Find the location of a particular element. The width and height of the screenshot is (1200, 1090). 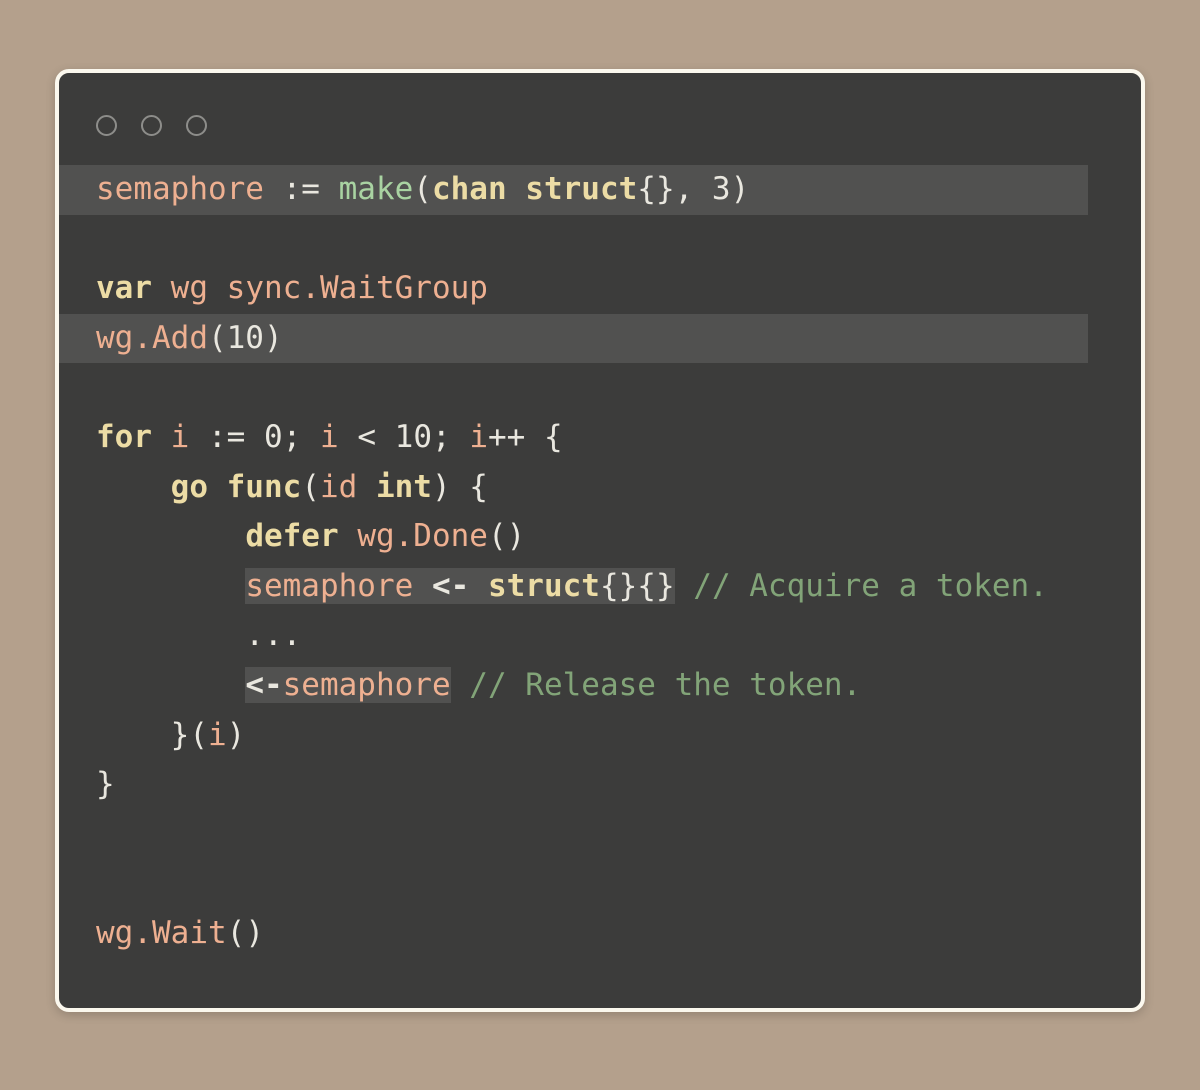

code-token: id is located at coordinates (338, 486).